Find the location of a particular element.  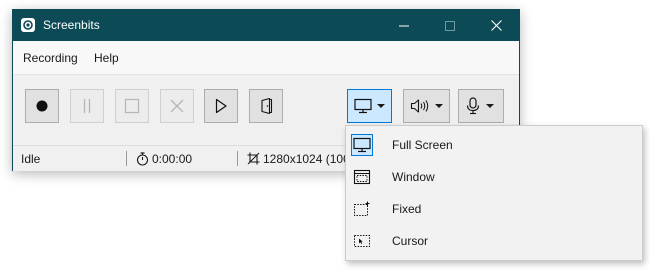

crop-icon is located at coordinates (253, 158).